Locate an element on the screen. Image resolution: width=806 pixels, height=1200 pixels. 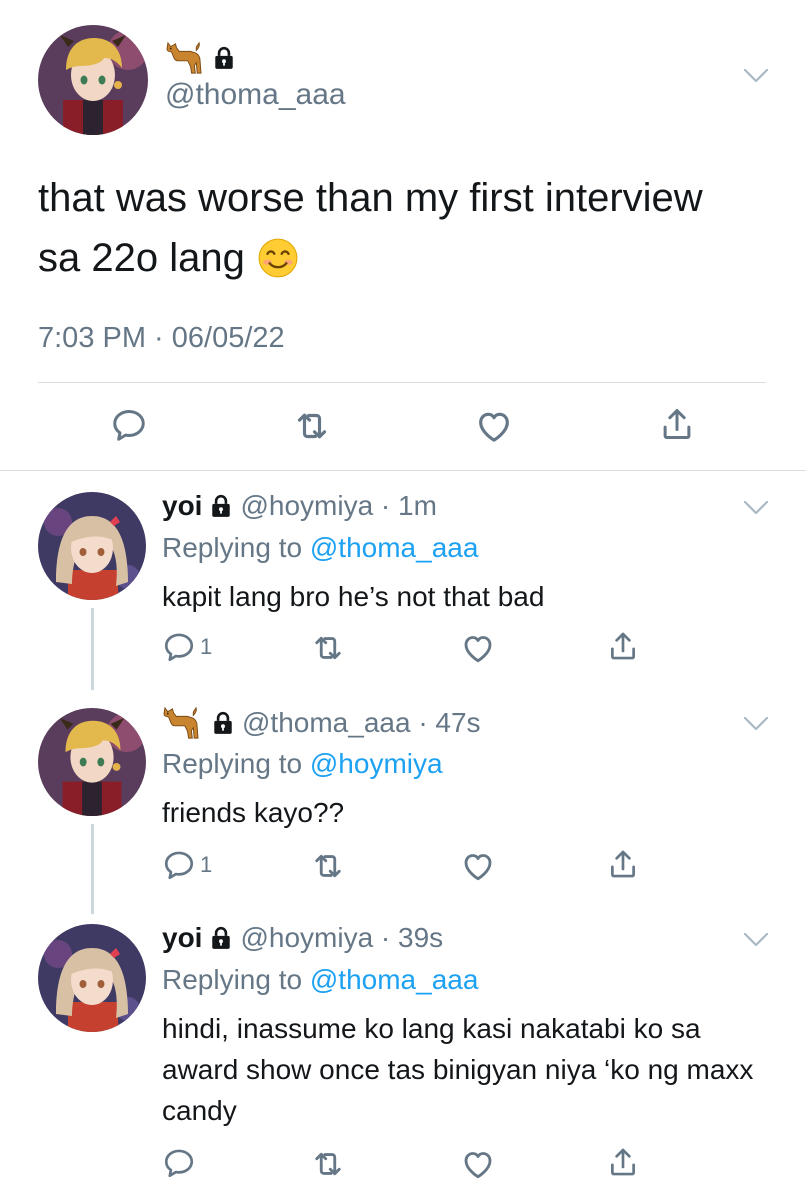
user-handle: @hoymiya · 39s is located at coordinates (341, 938).